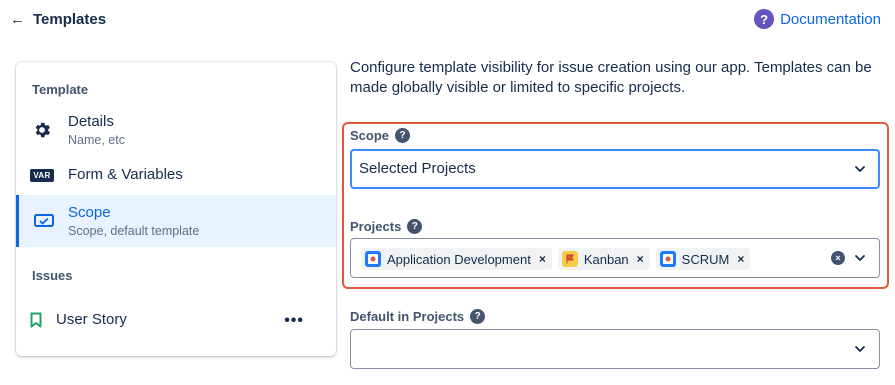 This screenshot has width=895, height=385. Describe the element at coordinates (294, 321) in the screenshot. I see `more-actions-icon: •••` at that location.